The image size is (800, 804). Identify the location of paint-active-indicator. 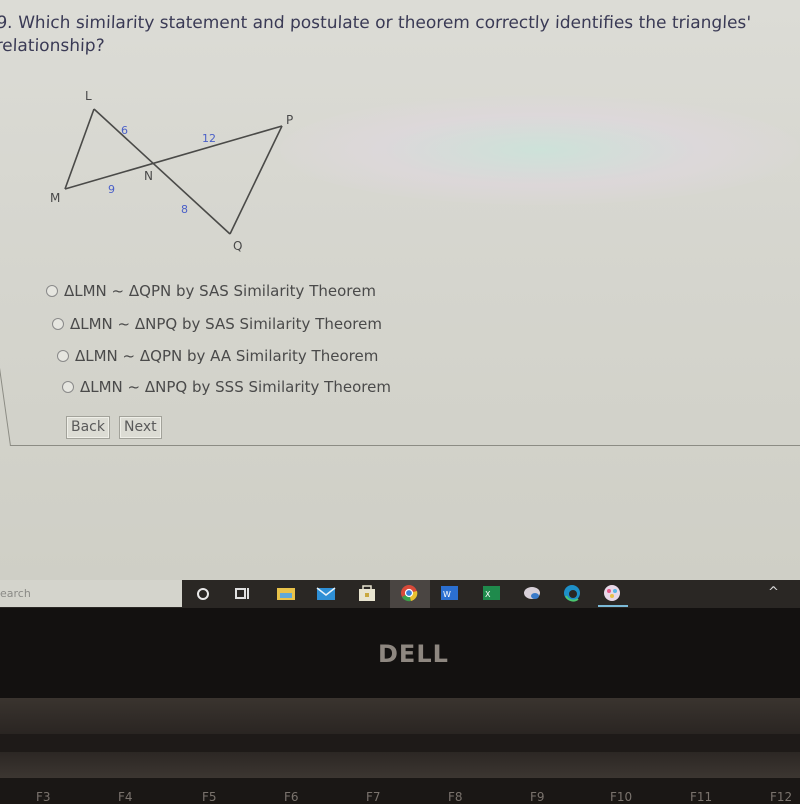
(613, 606).